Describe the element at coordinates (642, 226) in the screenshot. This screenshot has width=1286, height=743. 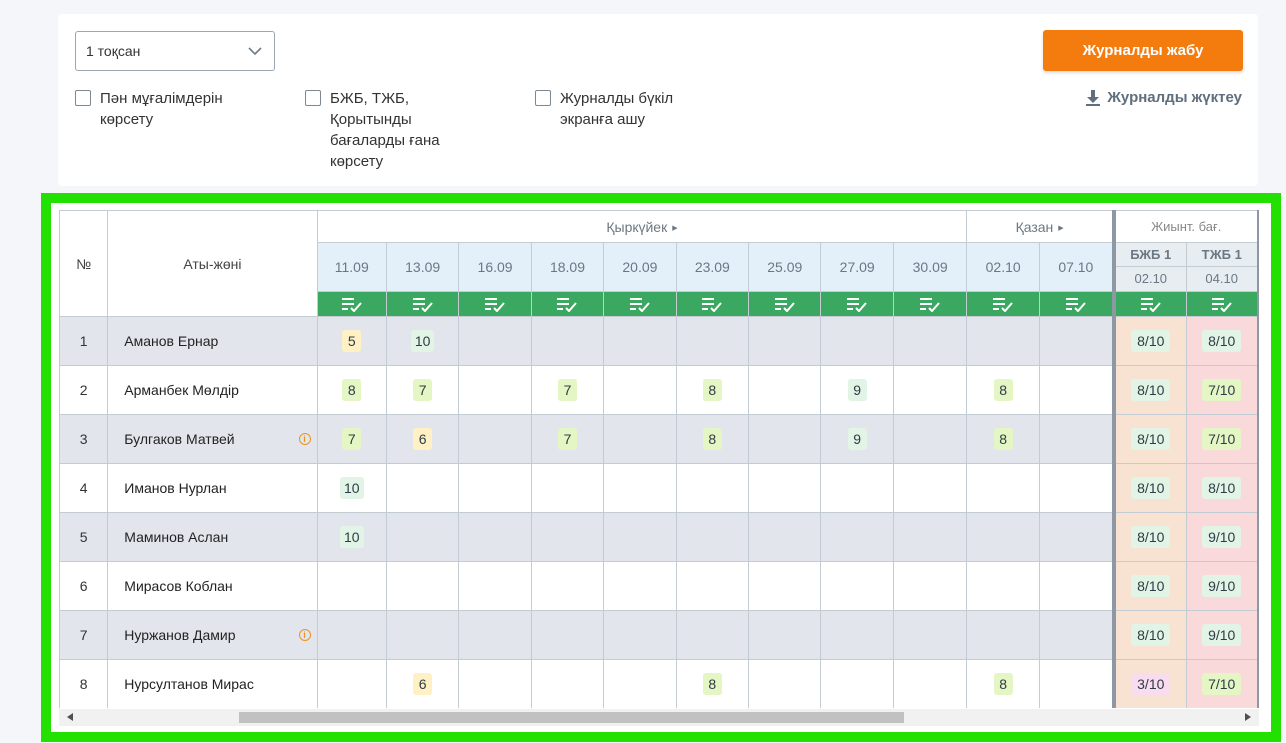
I see `month-header-september: Қыркүйек ▶` at that location.